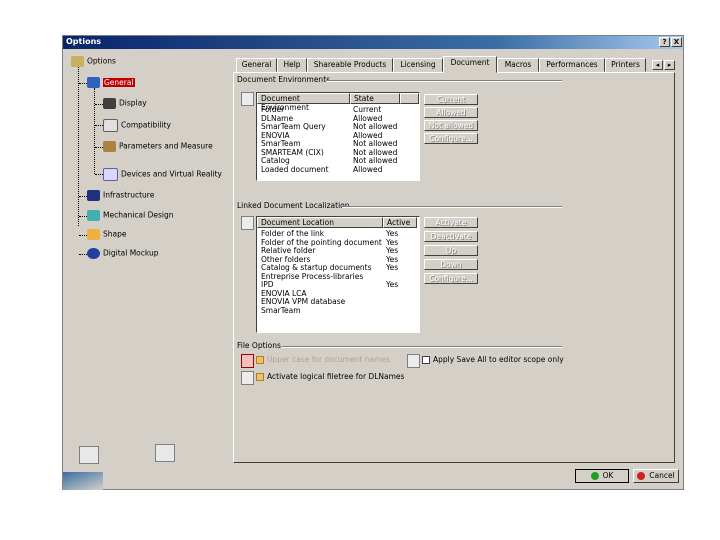 Image resolution: width=720 pixels, height=540 pixels. I want to click on filetree-label: Activate logical filetree for DLNames, so click(336, 376).